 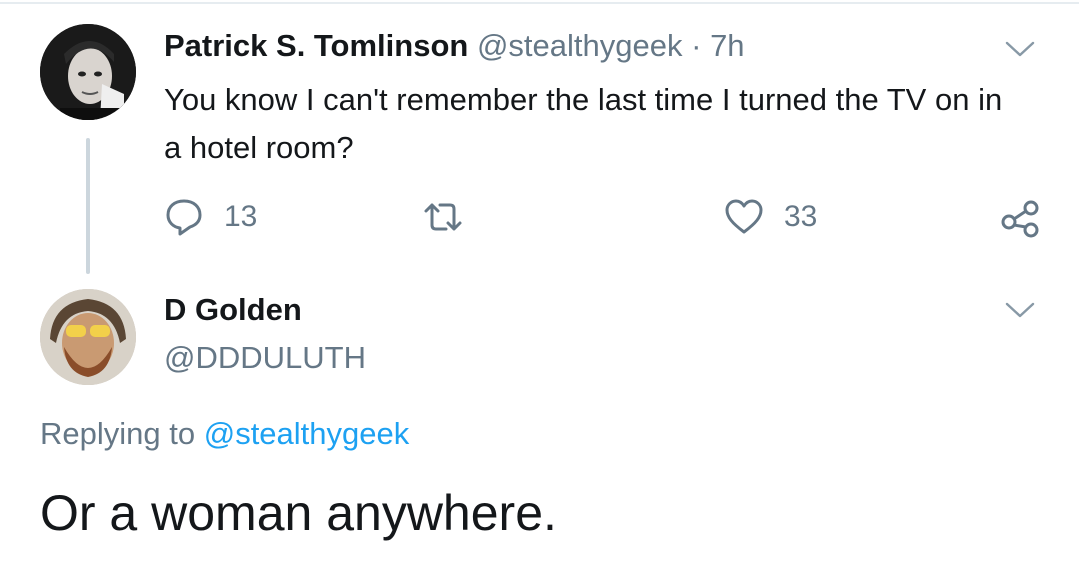 I want to click on replying-to-label: Replying to, so click(x=118, y=433).